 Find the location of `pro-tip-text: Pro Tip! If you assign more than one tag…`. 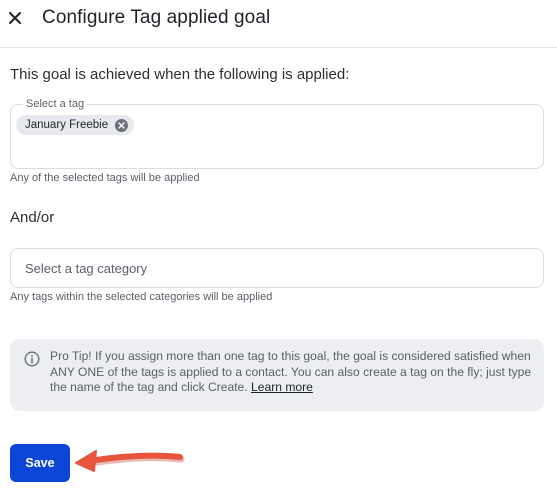

pro-tip-text: Pro Tip! If you assign more than one tag… is located at coordinates (292, 372).